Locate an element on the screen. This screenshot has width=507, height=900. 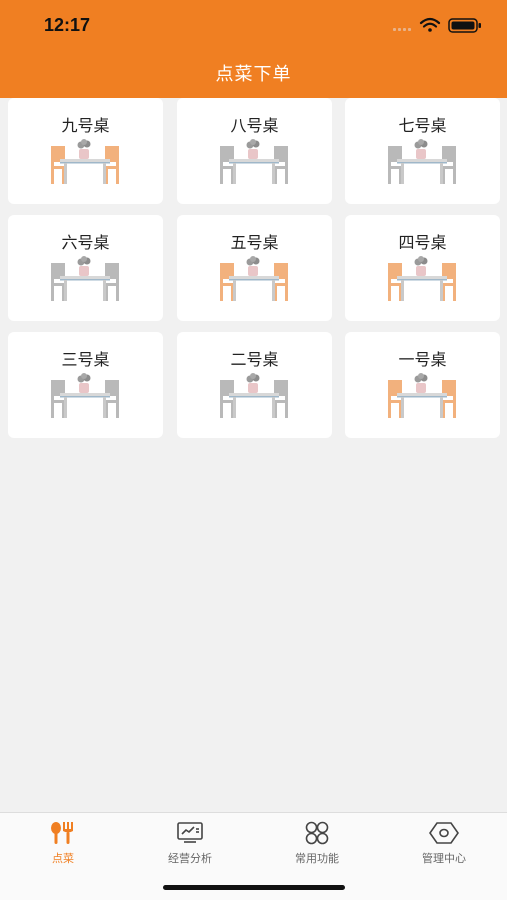
table-card: 二号桌 is located at coordinates (254, 385).